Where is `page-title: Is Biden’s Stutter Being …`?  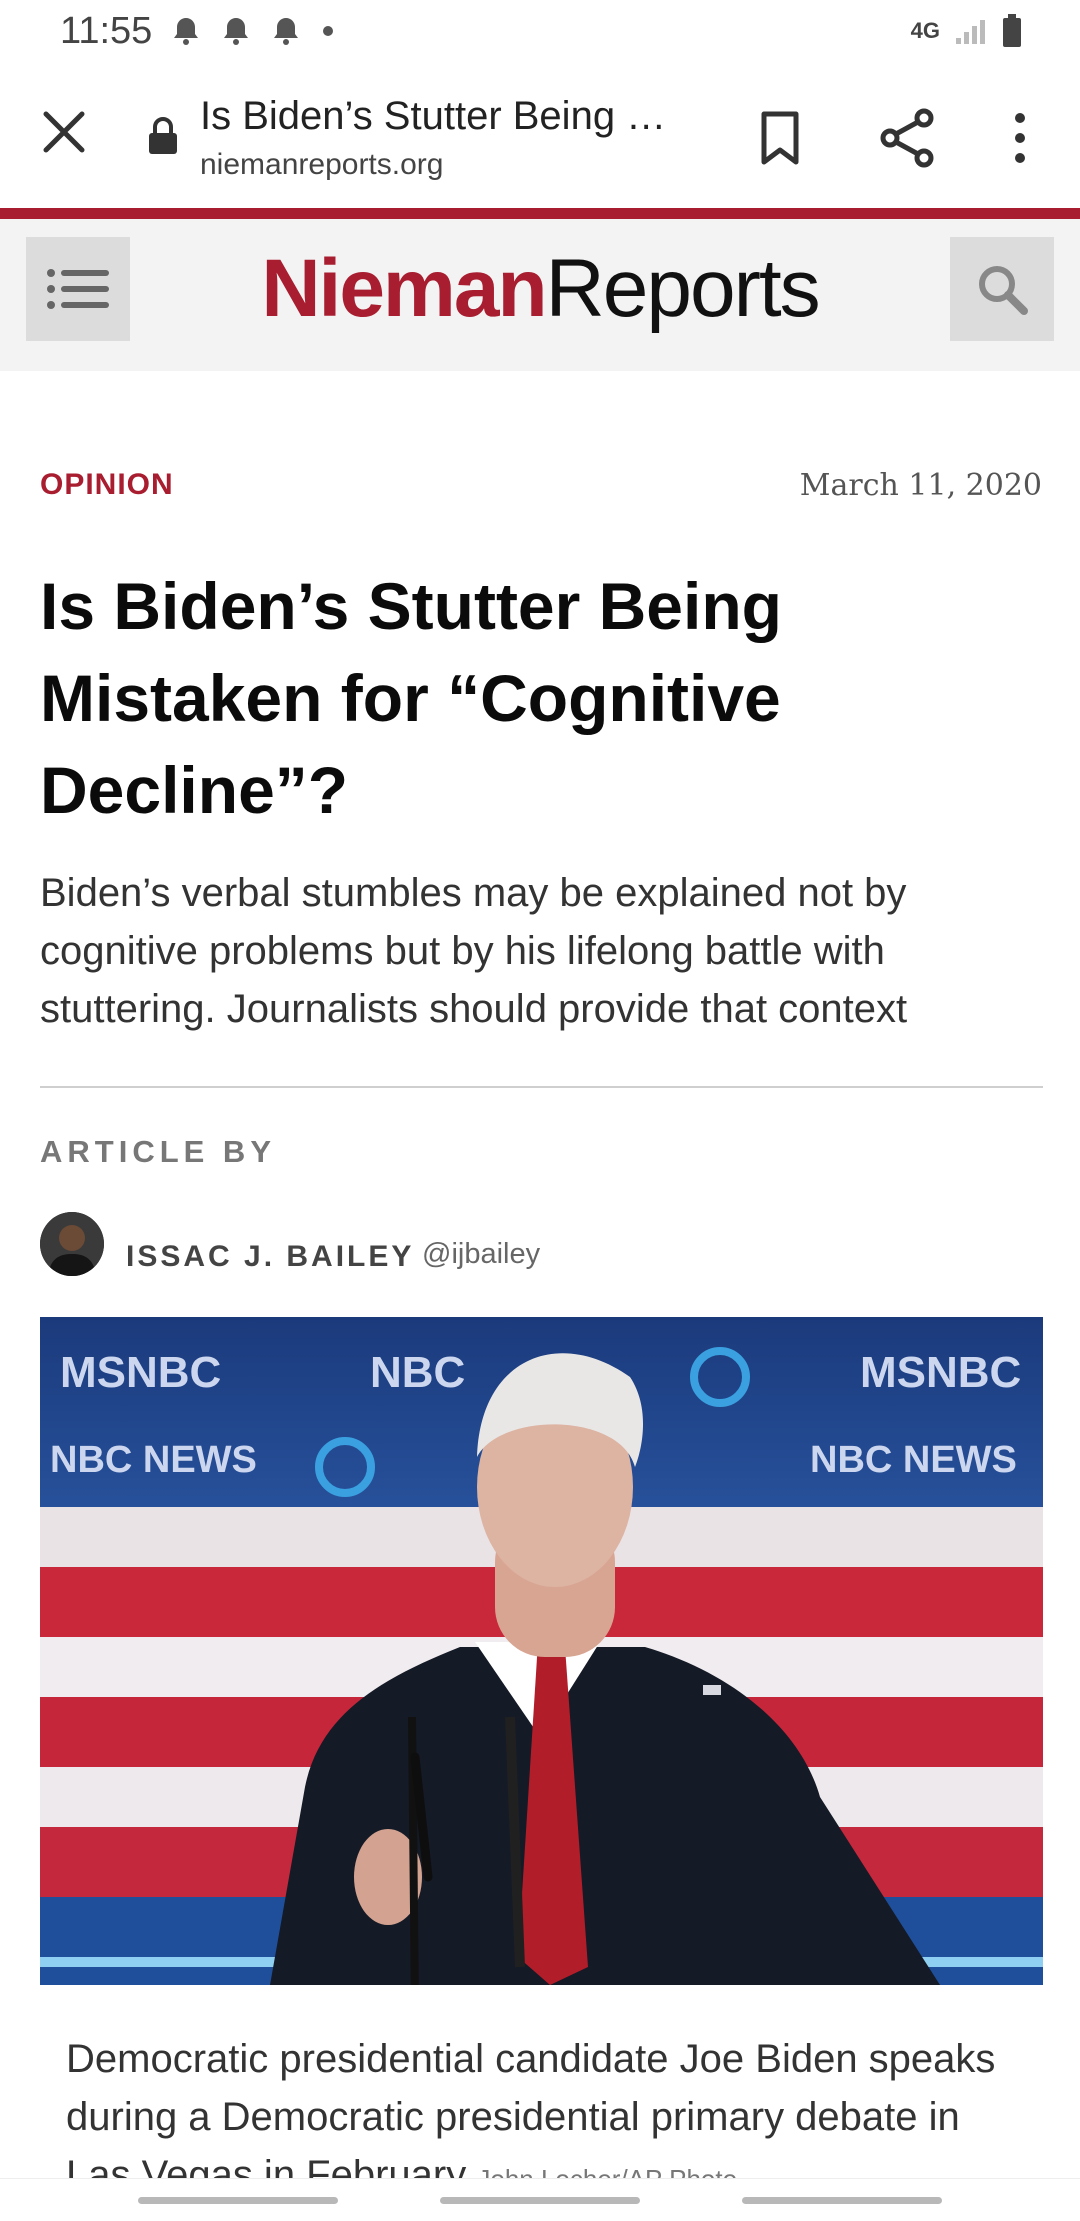
page-title: Is Biden’s Stutter Being … is located at coordinates (433, 116).